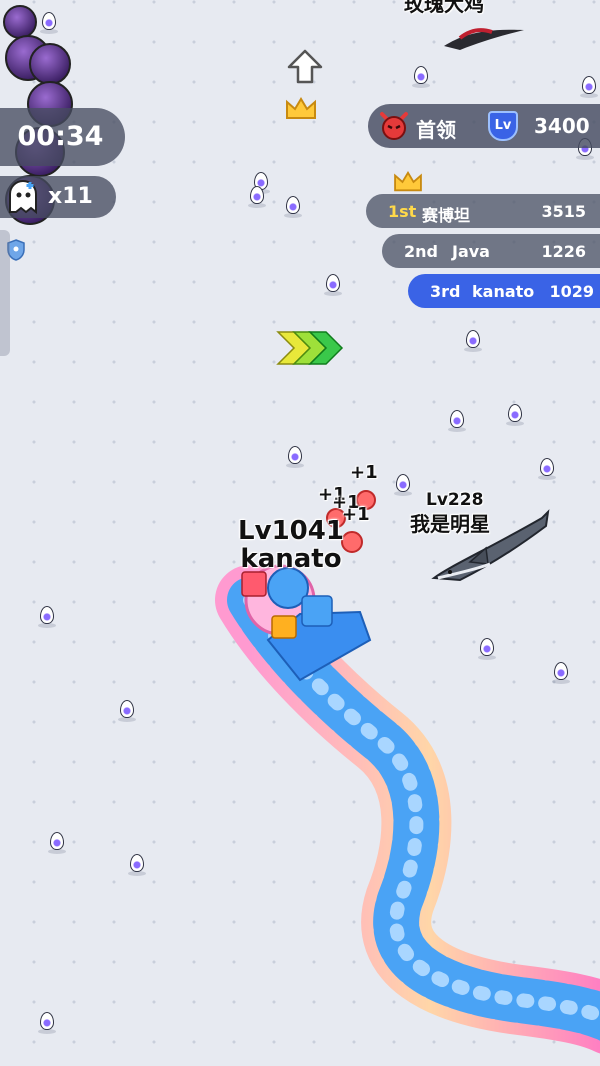  Describe the element at coordinates (291, 531) in the screenshot. I see `player-level: Lv1041` at that location.